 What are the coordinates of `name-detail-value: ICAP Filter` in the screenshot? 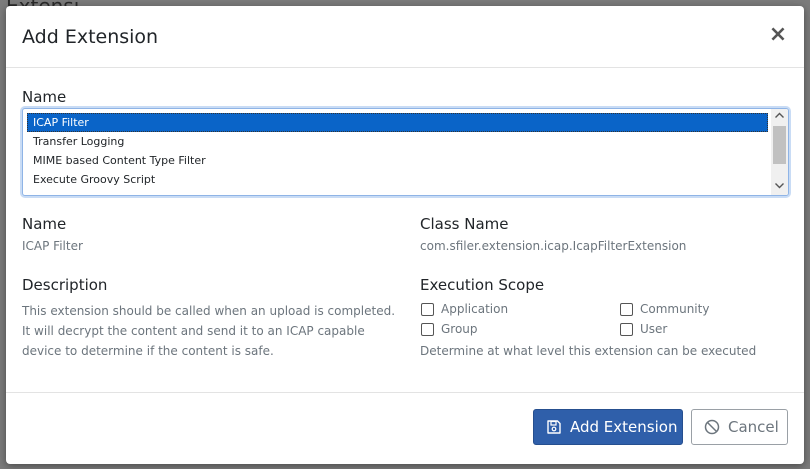 It's located at (52, 246).